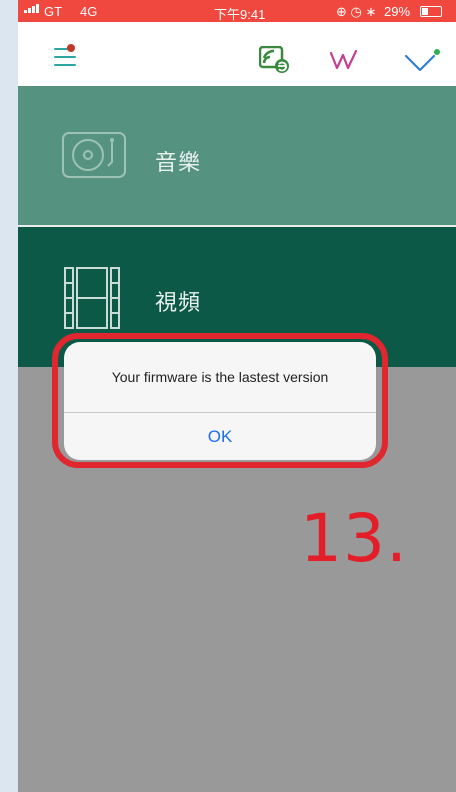  I want to click on alarm-icon: ⊕ ◷ ∗, so click(356, 11).